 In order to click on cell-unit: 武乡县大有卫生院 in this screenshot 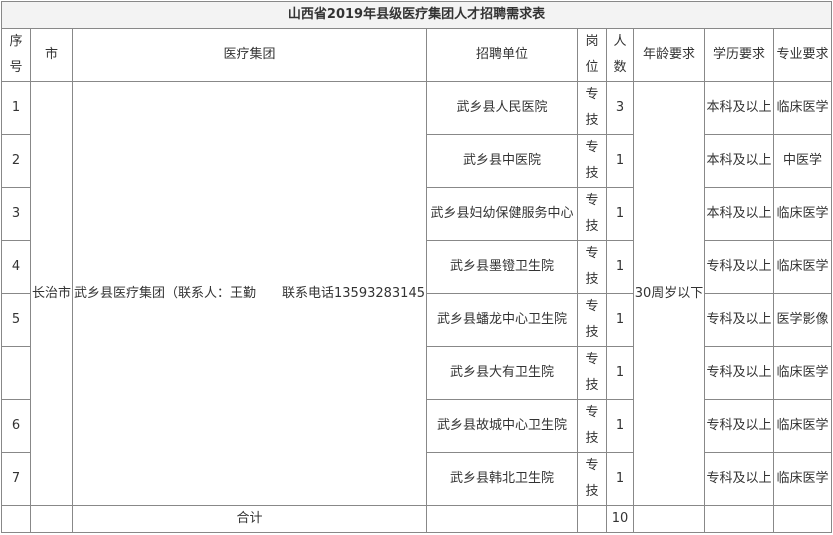, I will do `click(502, 373)`.